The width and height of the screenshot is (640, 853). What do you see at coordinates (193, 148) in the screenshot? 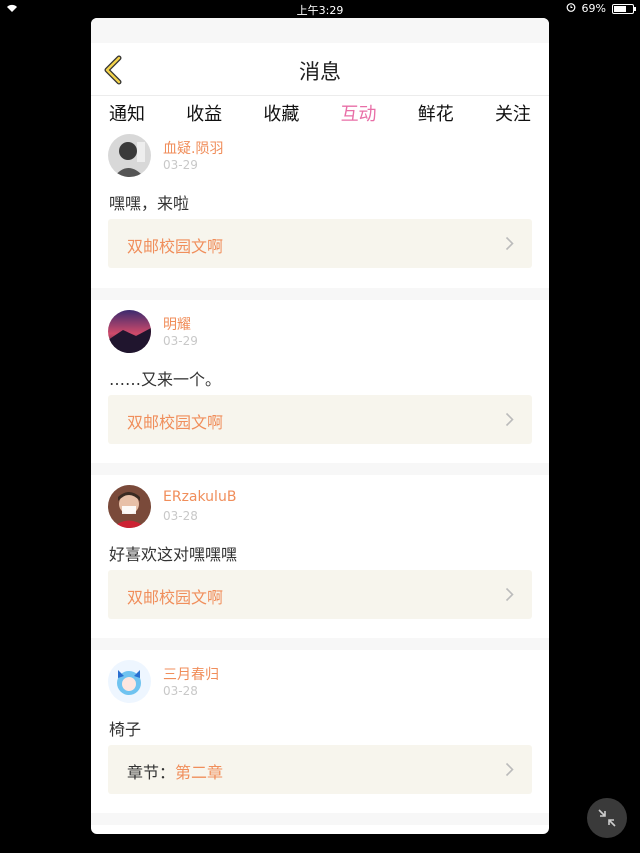
I see `username: 血疑.陨羽` at bounding box center [193, 148].